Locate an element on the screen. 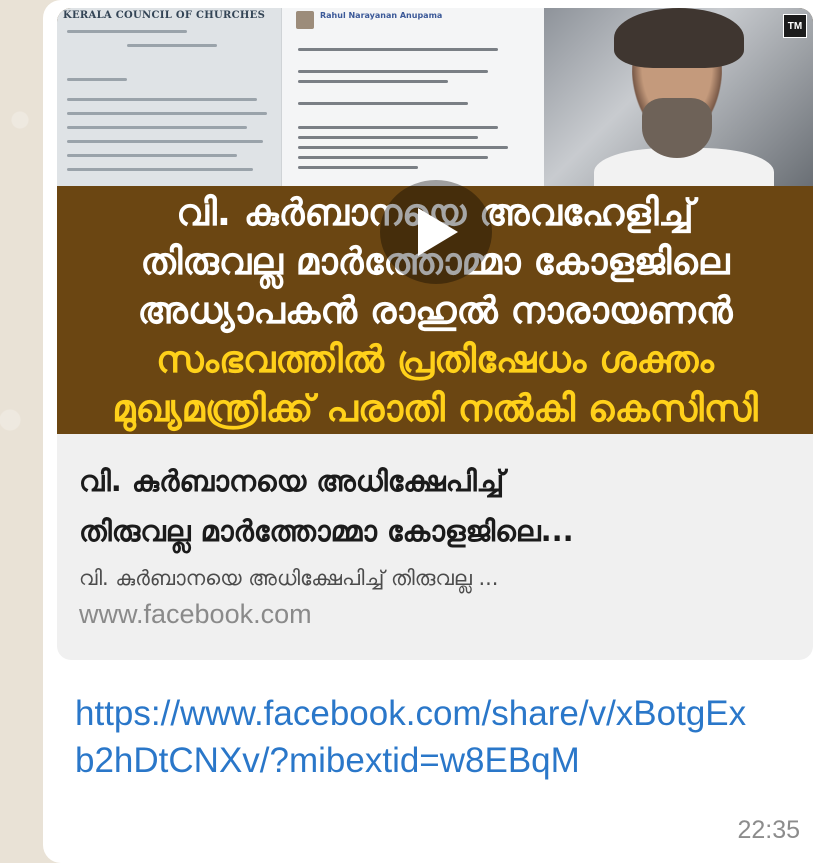 Image resolution: width=832 pixels, height=863 pixels. facebook-post-image: Rahul Narayanan Anupama is located at coordinates (412, 97).